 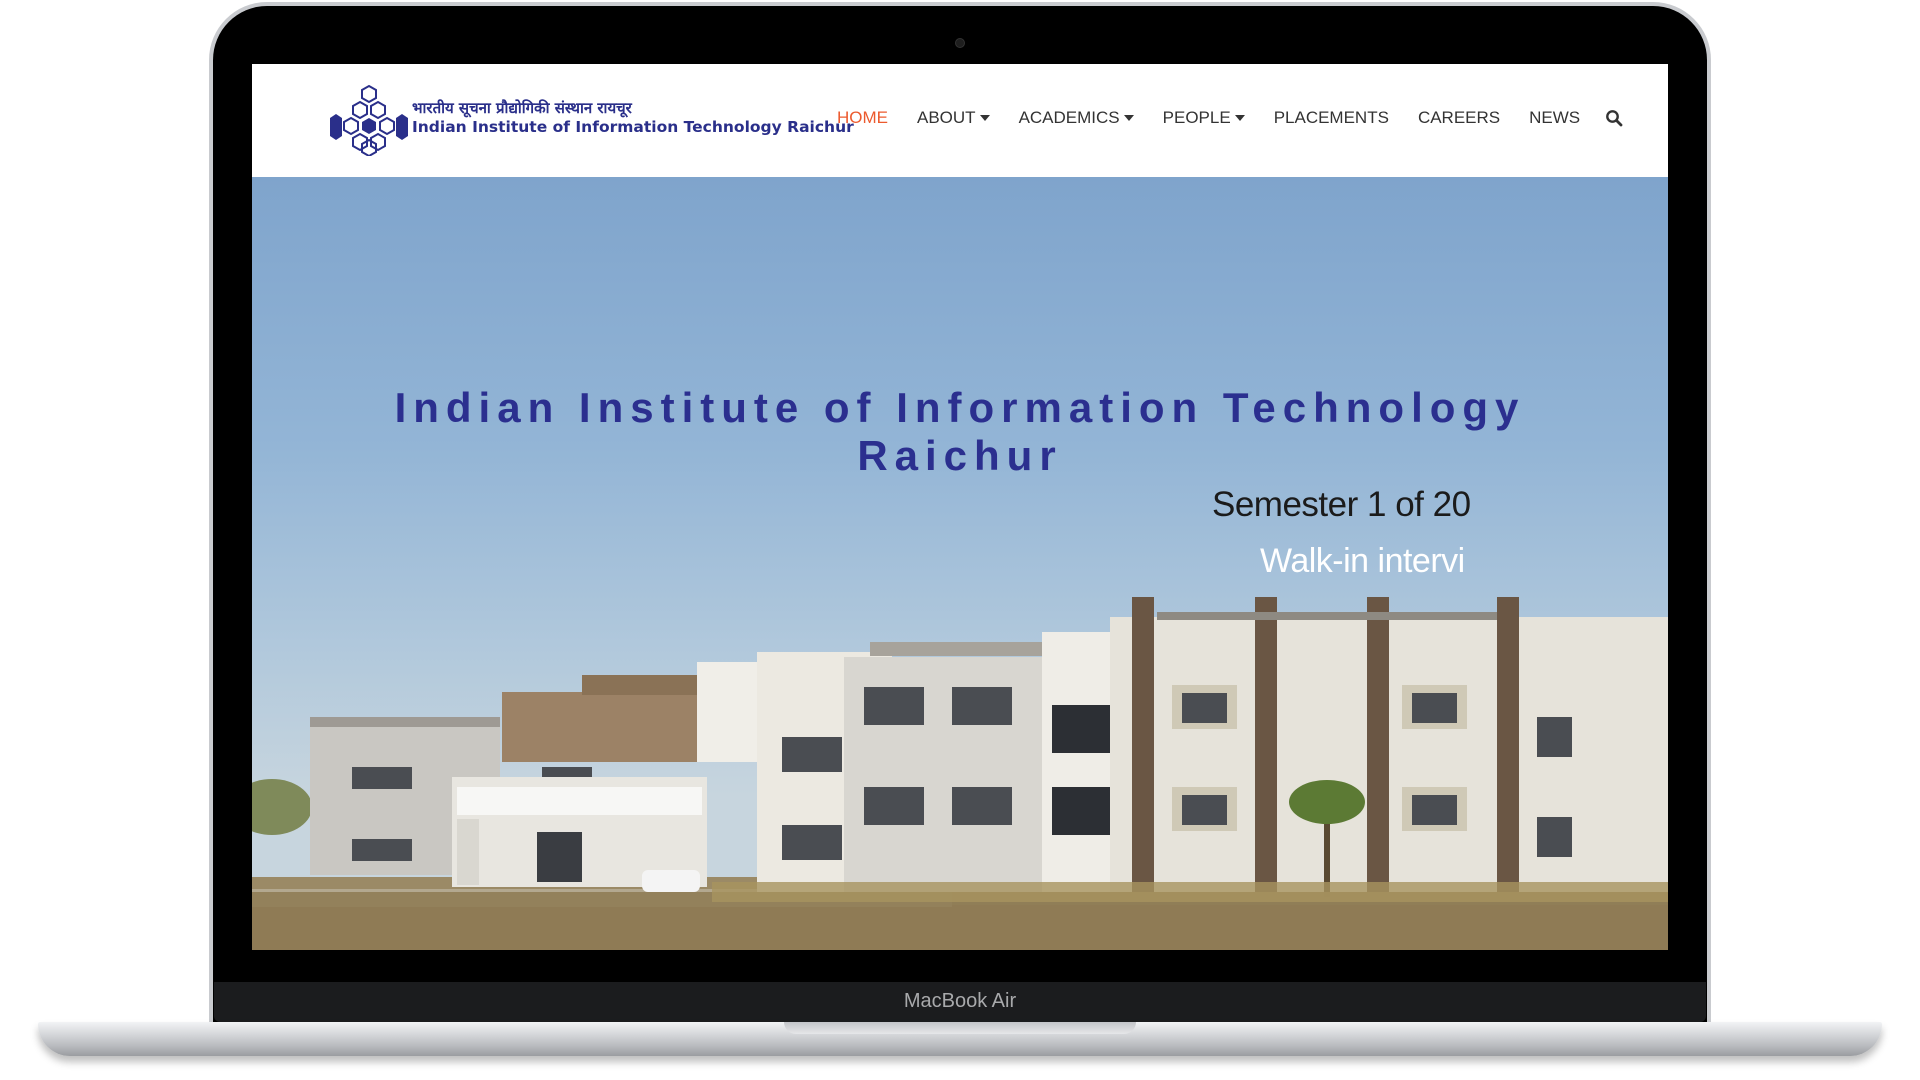 I want to click on nav-careers-label: CAREERS, so click(x=1459, y=117).